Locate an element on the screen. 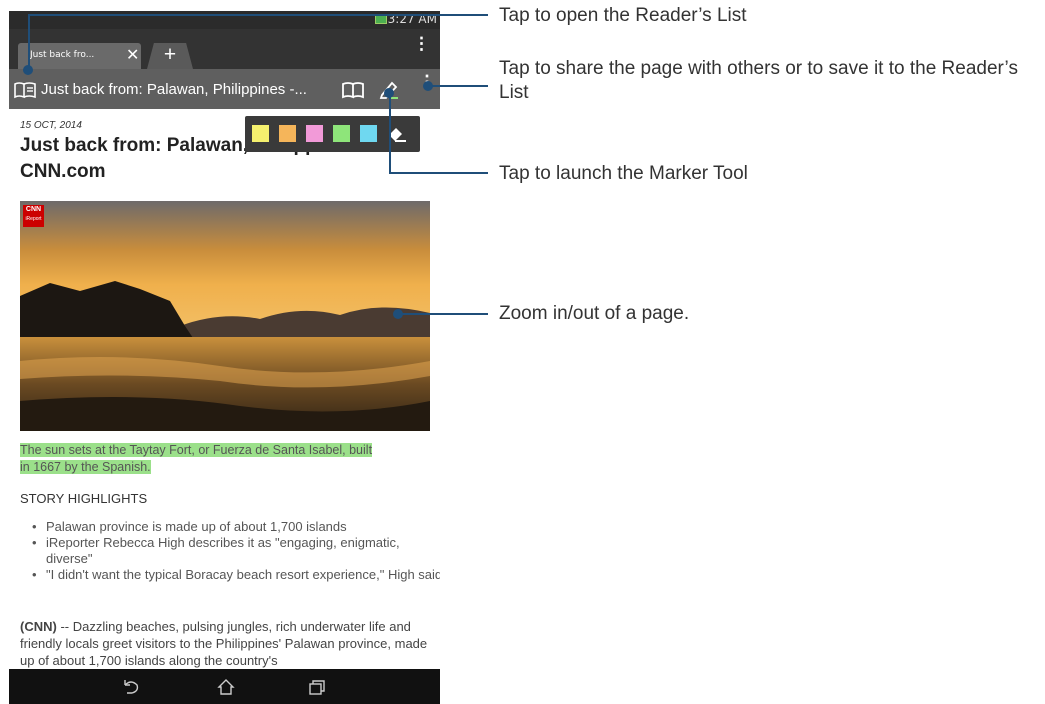 The width and height of the screenshot is (1045, 704). cnn-ireport-logo: CNN iReport is located at coordinates (33, 216).